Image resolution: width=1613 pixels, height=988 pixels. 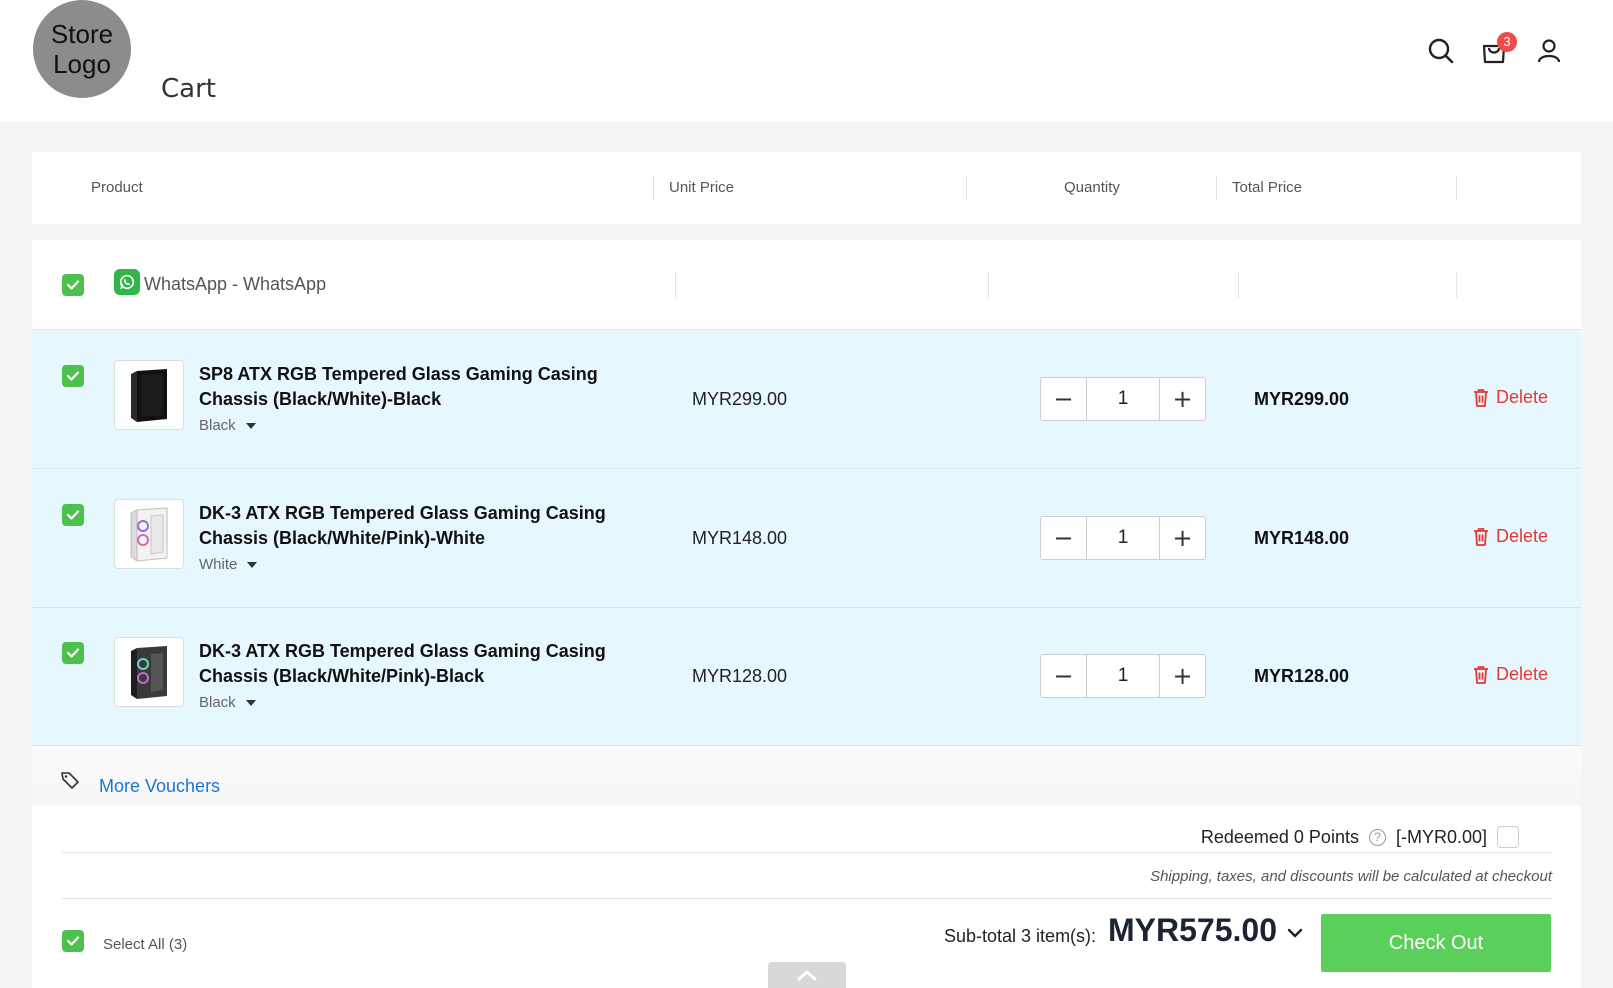 I want to click on logo-line-2: Logo, so click(x=82, y=64).